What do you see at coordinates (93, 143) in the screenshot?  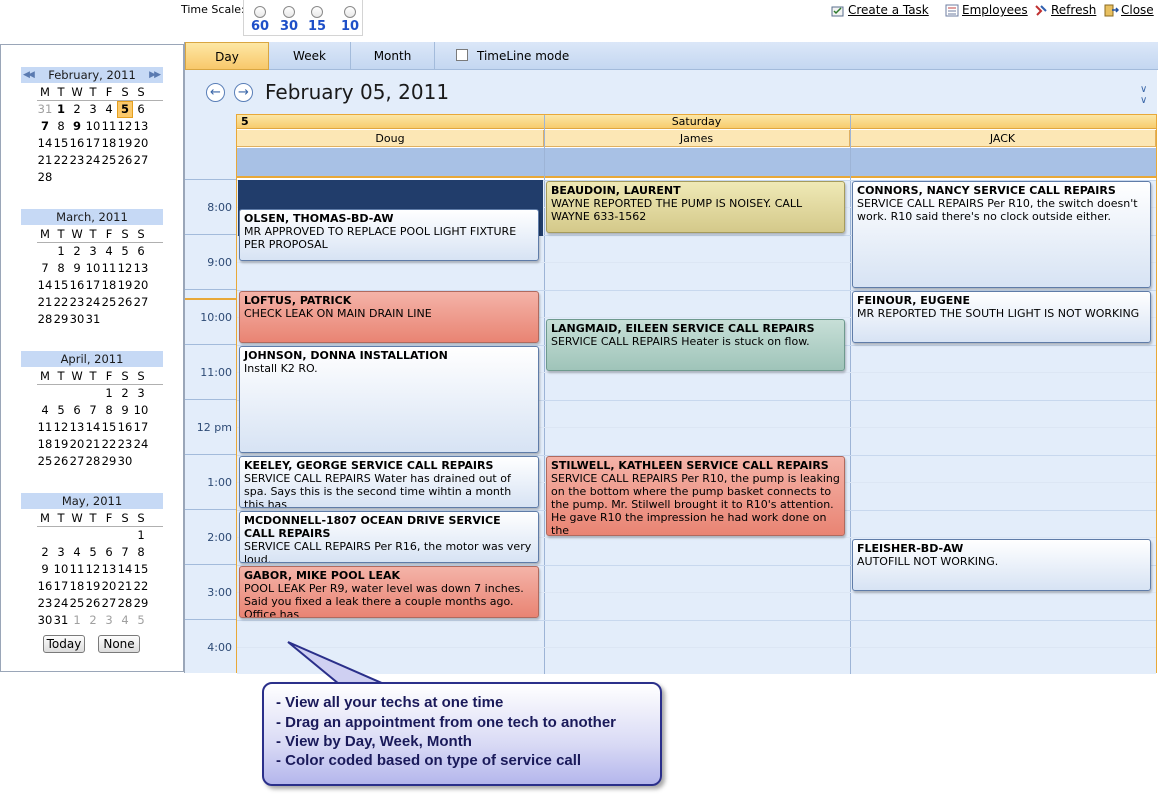 I see `day-cell: 17` at bounding box center [93, 143].